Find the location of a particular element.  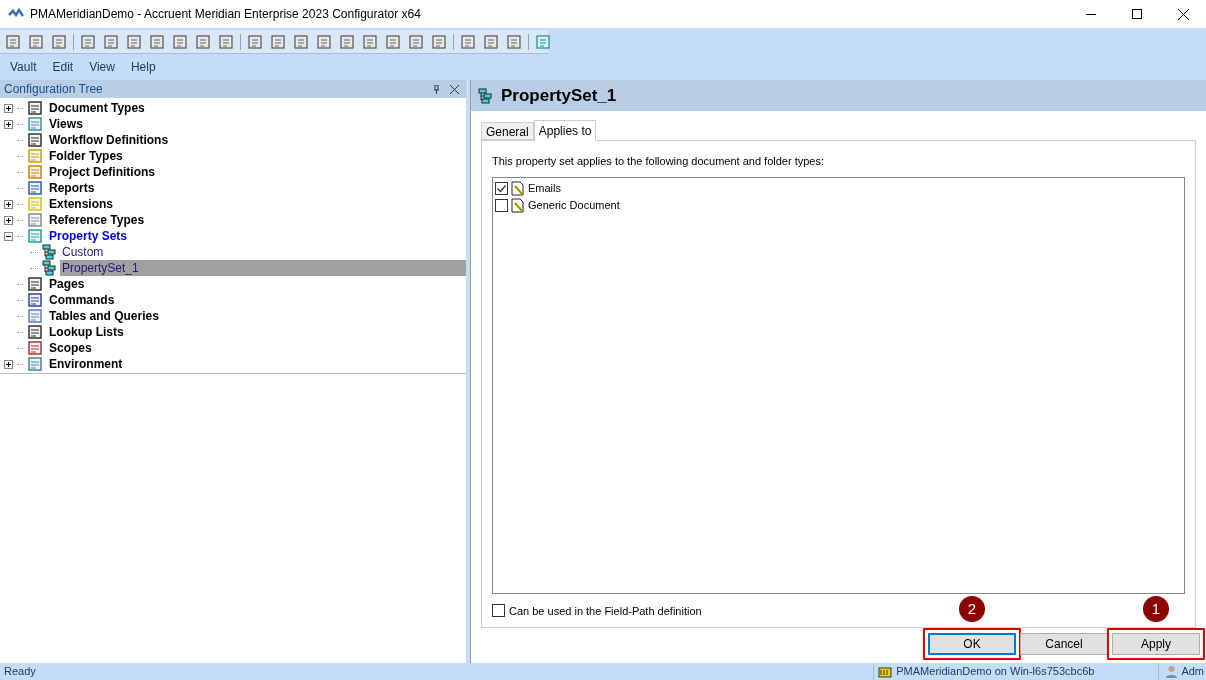

dialog-button: OK is located at coordinates (972, 644).